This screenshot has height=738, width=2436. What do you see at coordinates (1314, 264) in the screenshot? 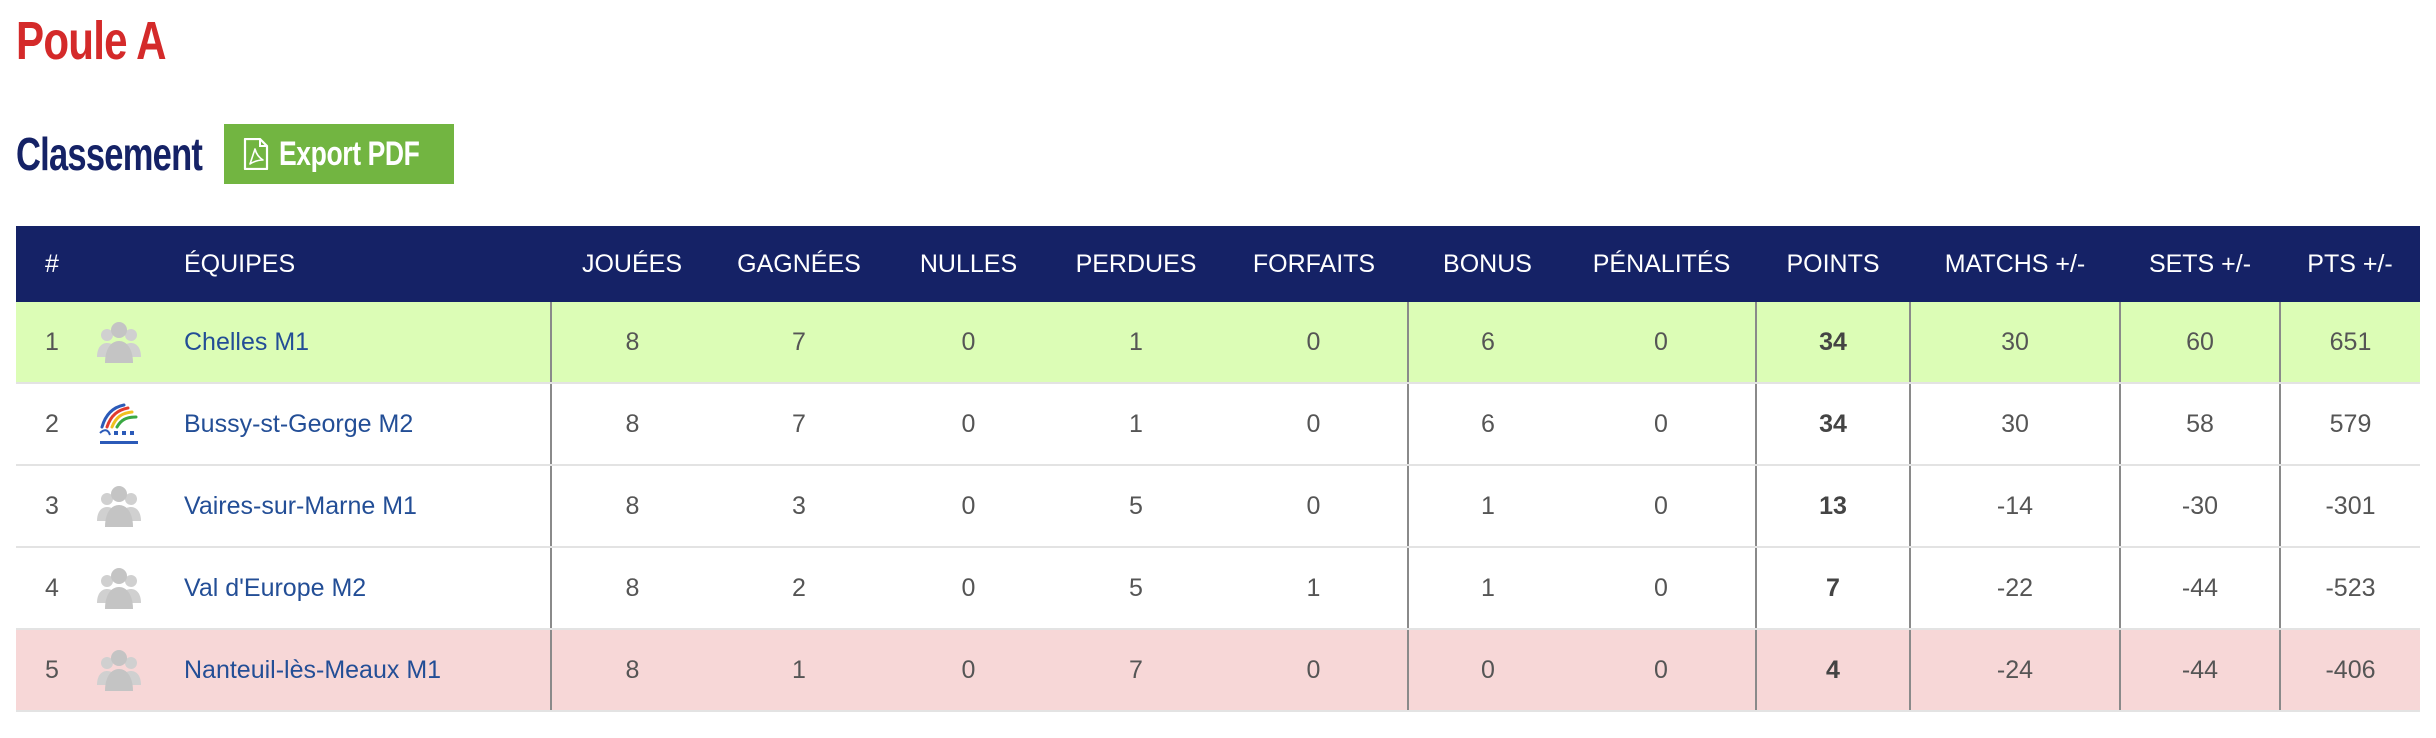
I see `col-header-forfeits: FORFAITS` at bounding box center [1314, 264].